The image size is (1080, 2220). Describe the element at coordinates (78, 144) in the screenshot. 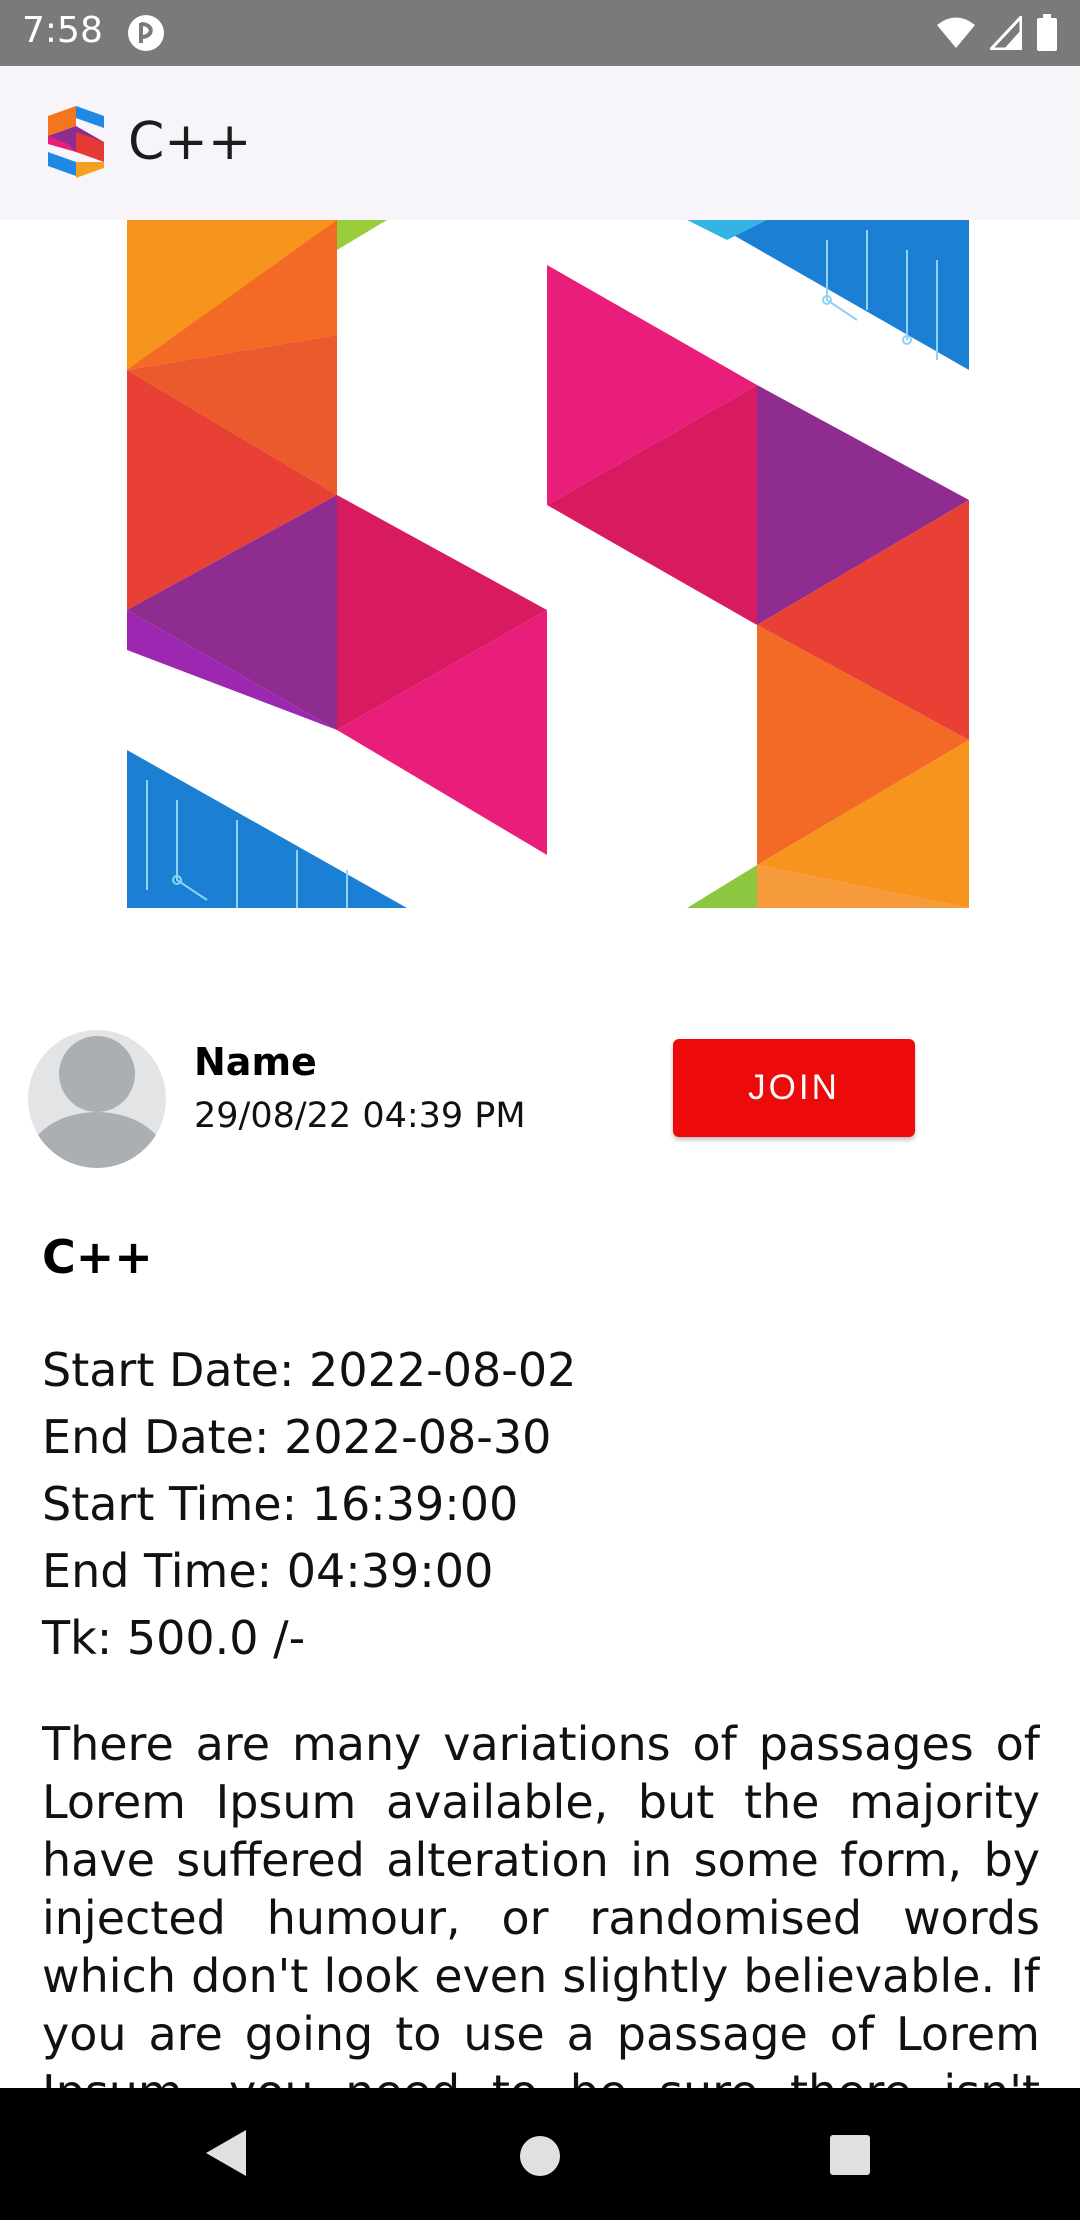

I see `app-logo-icon` at that location.